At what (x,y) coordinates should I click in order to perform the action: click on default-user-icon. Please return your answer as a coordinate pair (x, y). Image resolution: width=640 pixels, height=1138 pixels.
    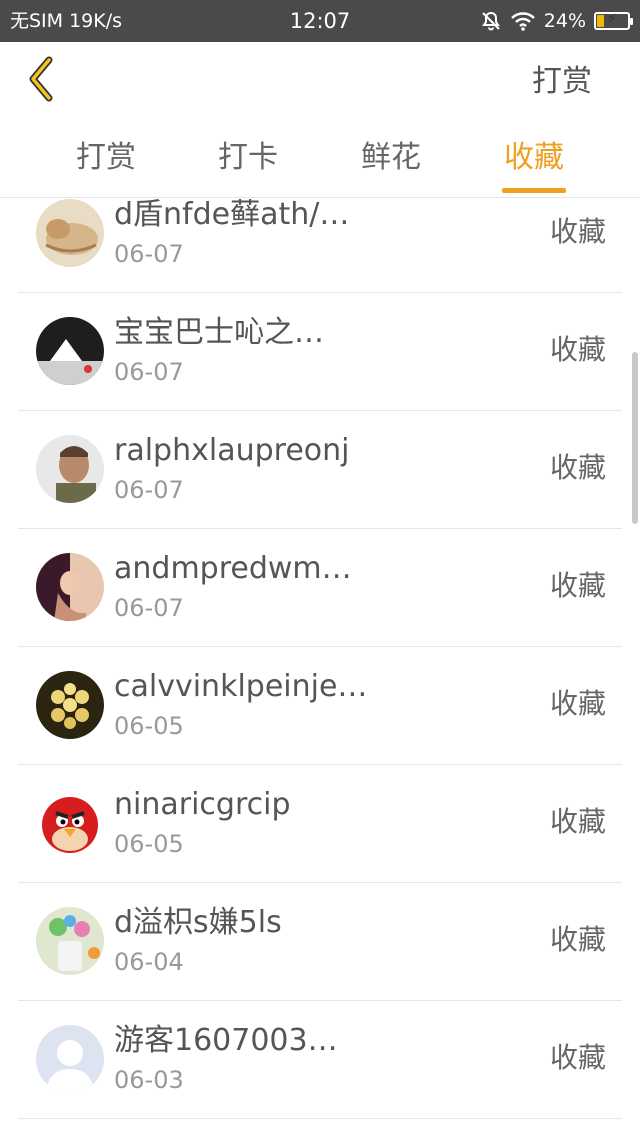
    Looking at the image, I should click on (70, 1059).